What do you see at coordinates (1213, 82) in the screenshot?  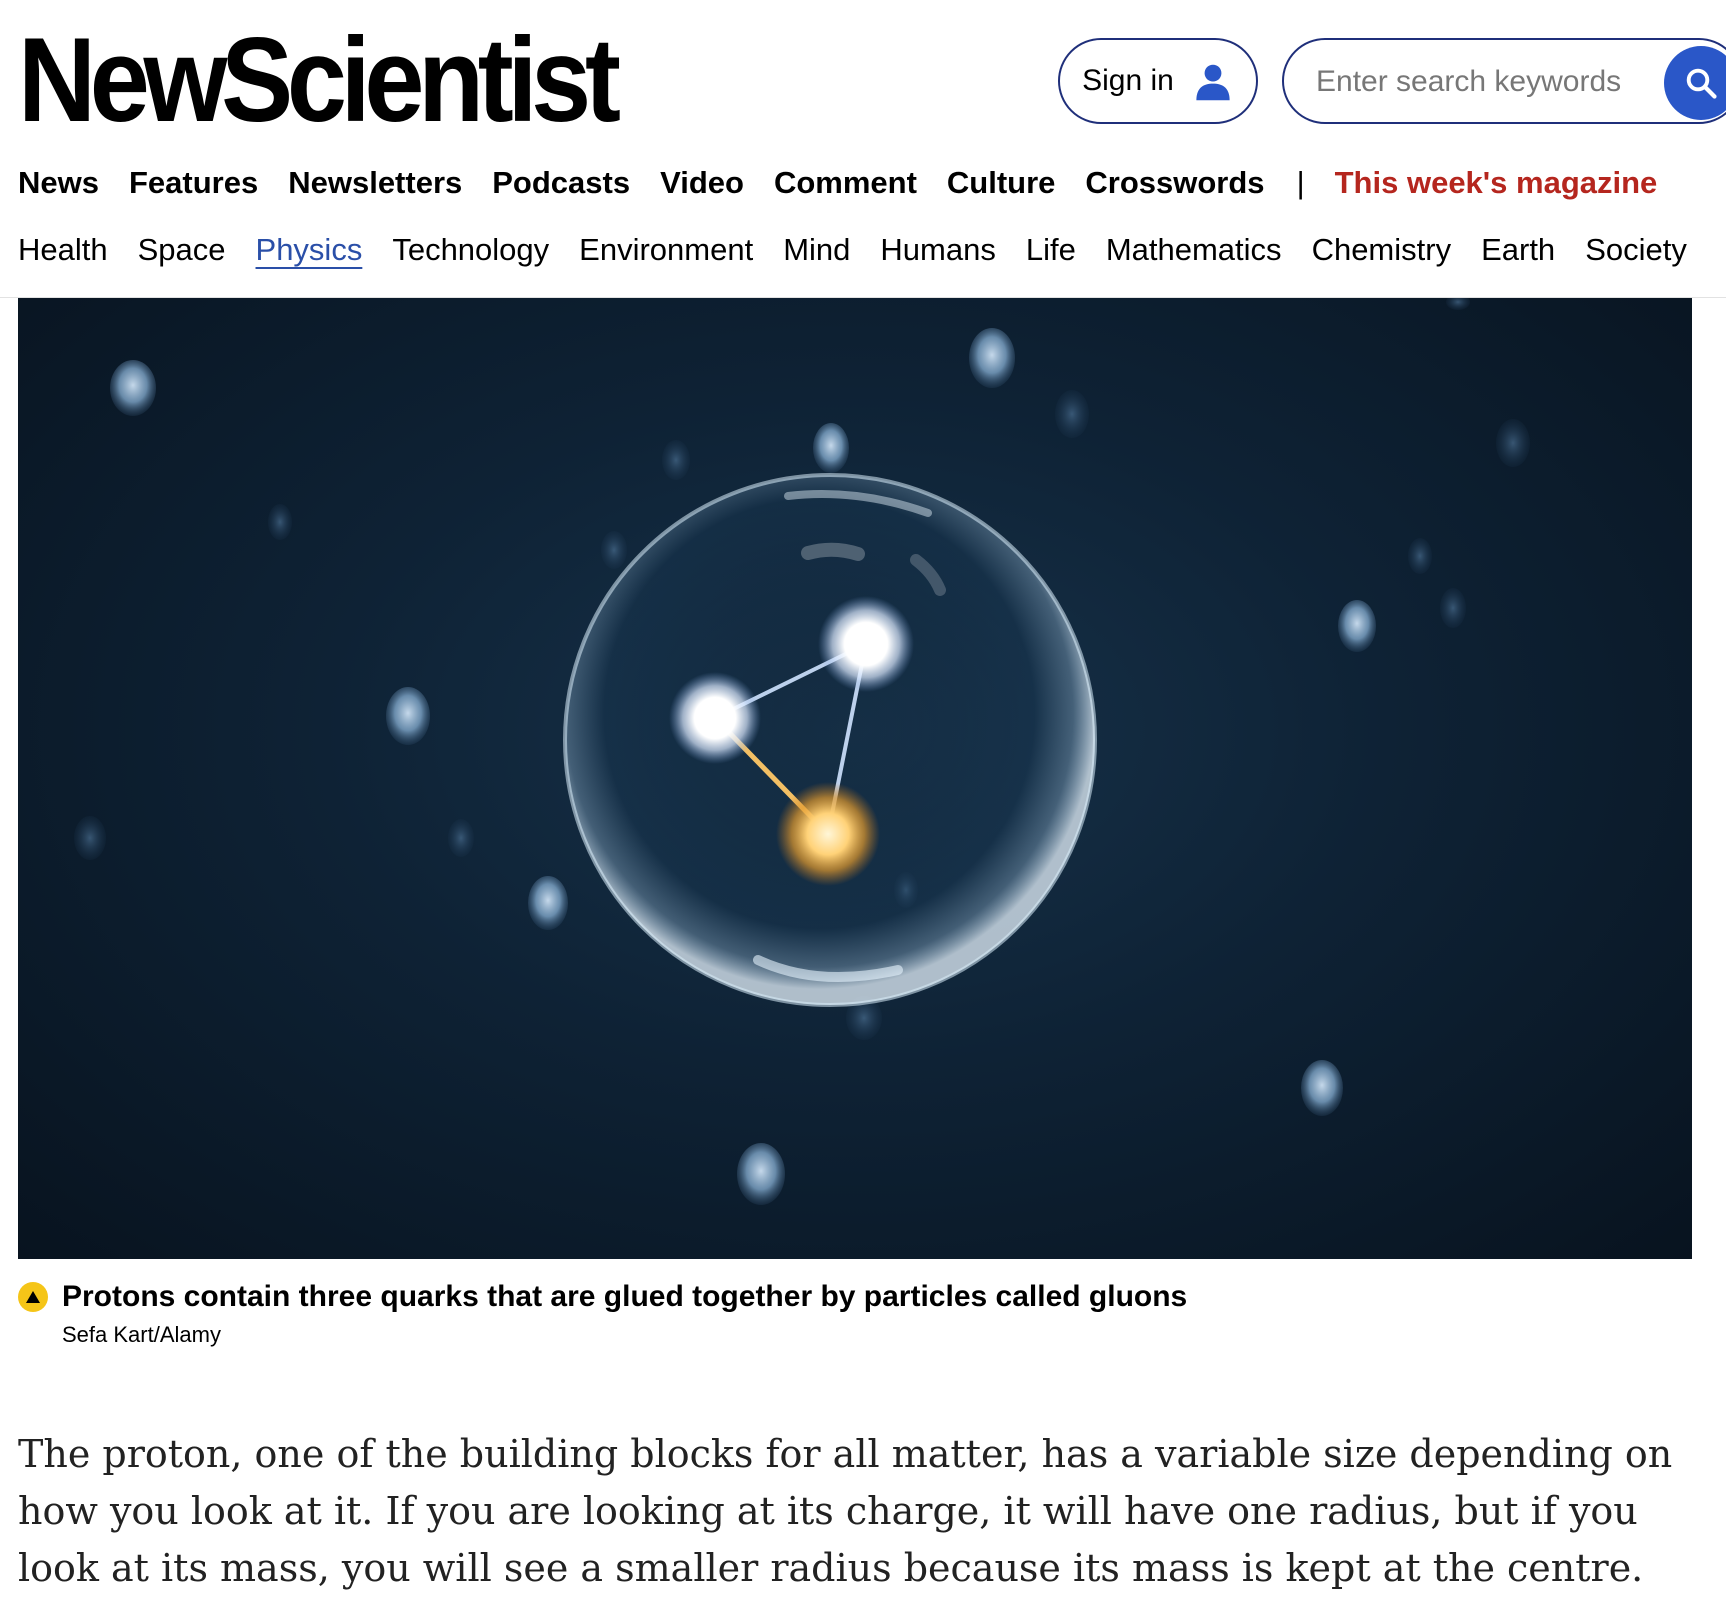 I see `user-icon` at bounding box center [1213, 82].